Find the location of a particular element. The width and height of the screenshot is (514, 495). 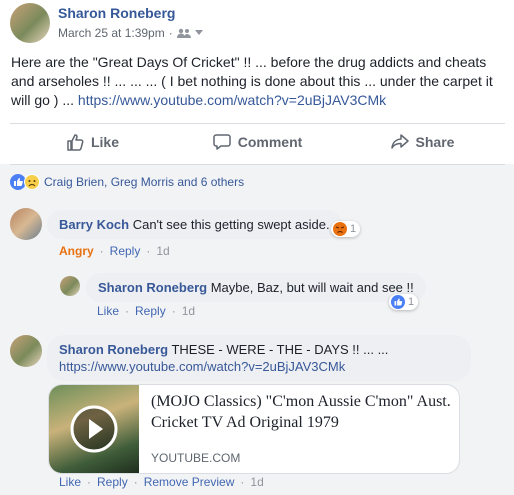

reactions-summary: Craig Brien, Greg Morris and 6 others is located at coordinates (127, 182).